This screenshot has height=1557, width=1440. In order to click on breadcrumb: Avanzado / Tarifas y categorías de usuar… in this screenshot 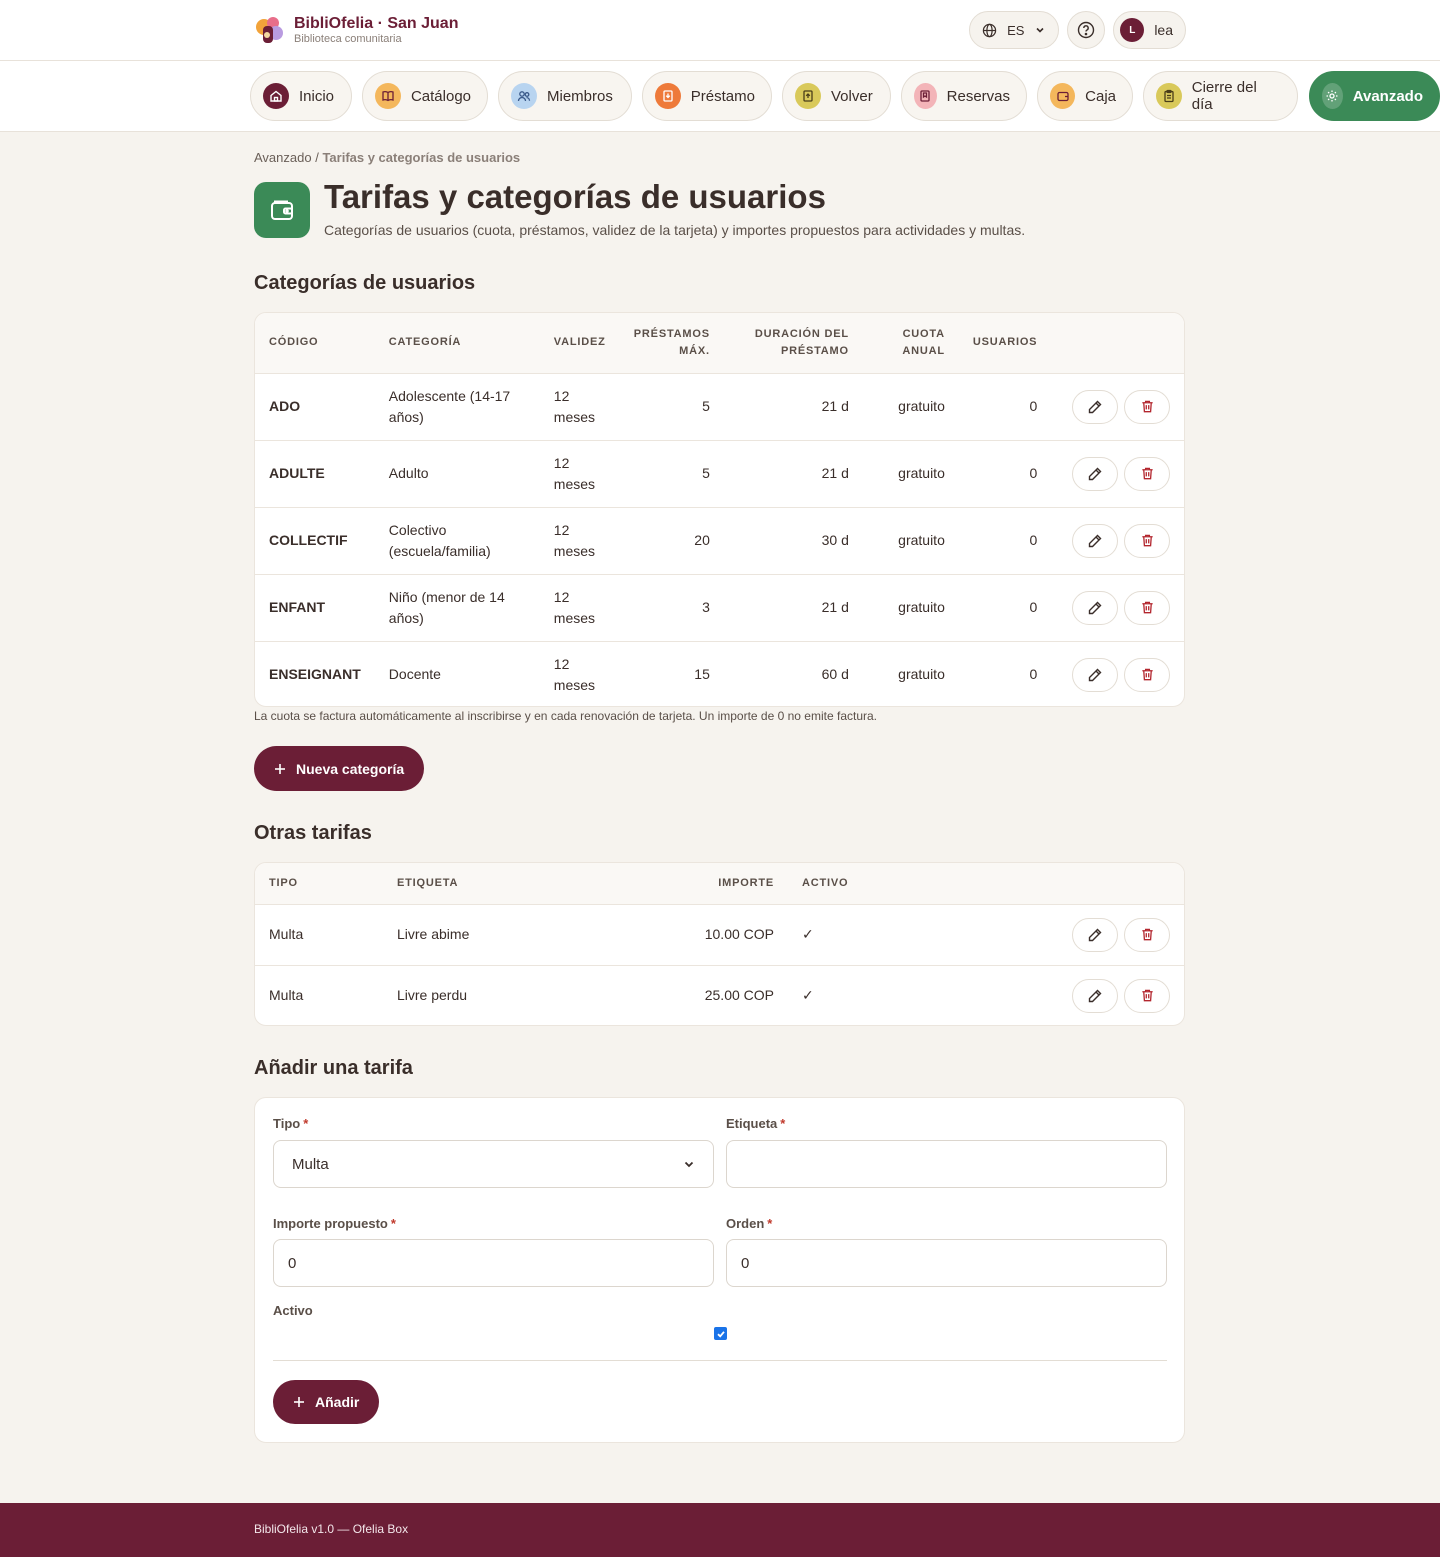, I will do `click(387, 157)`.